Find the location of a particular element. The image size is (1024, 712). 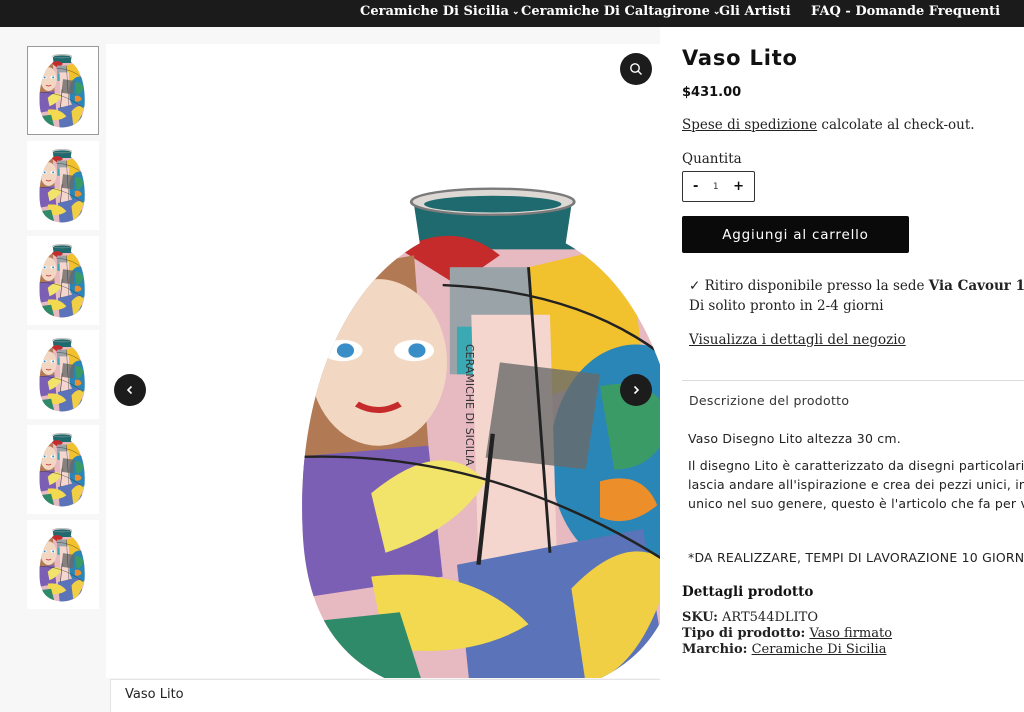

nav-item-label: Ceramiche Di Caltagirone is located at coordinates (615, 11).